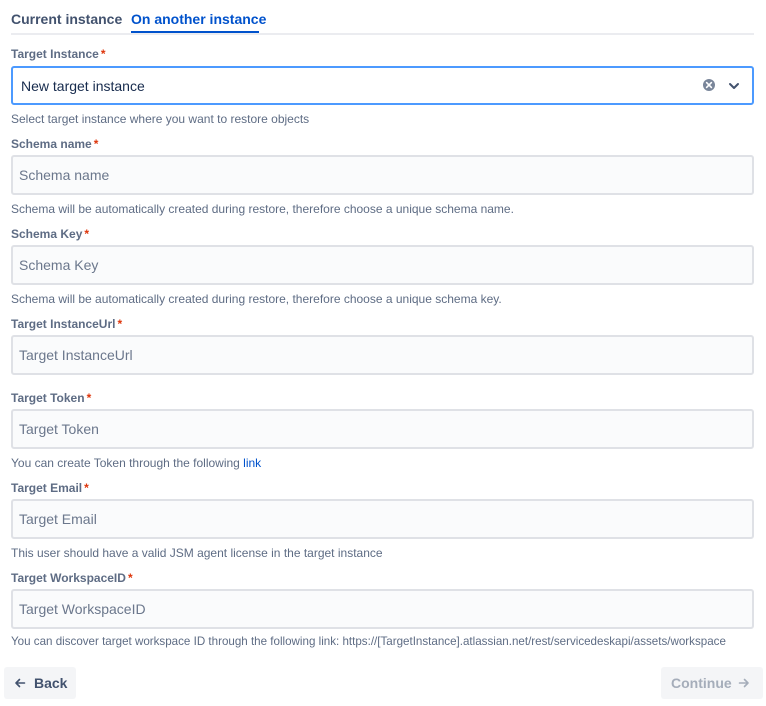 Image resolution: width=766 pixels, height=706 pixels. I want to click on email-label-text: Target Email, so click(47, 488).